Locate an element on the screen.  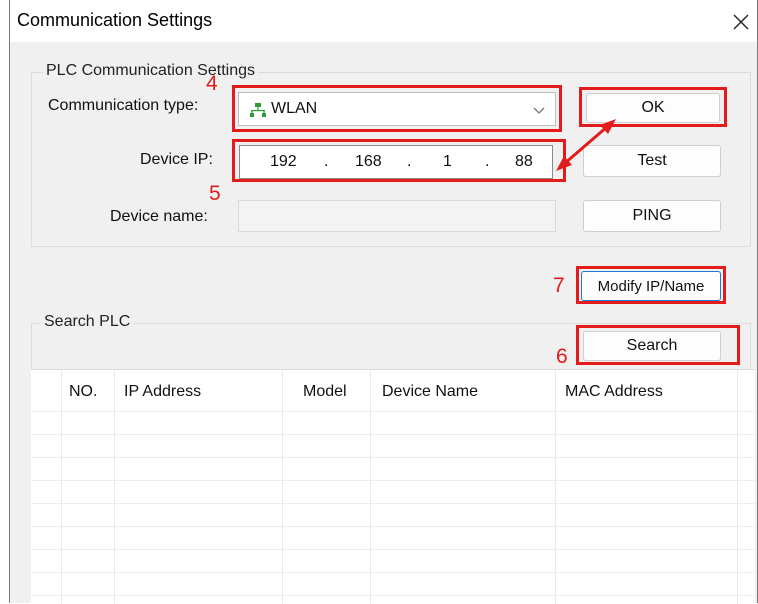
annotation-4: 4 is located at coordinates (212, 83).